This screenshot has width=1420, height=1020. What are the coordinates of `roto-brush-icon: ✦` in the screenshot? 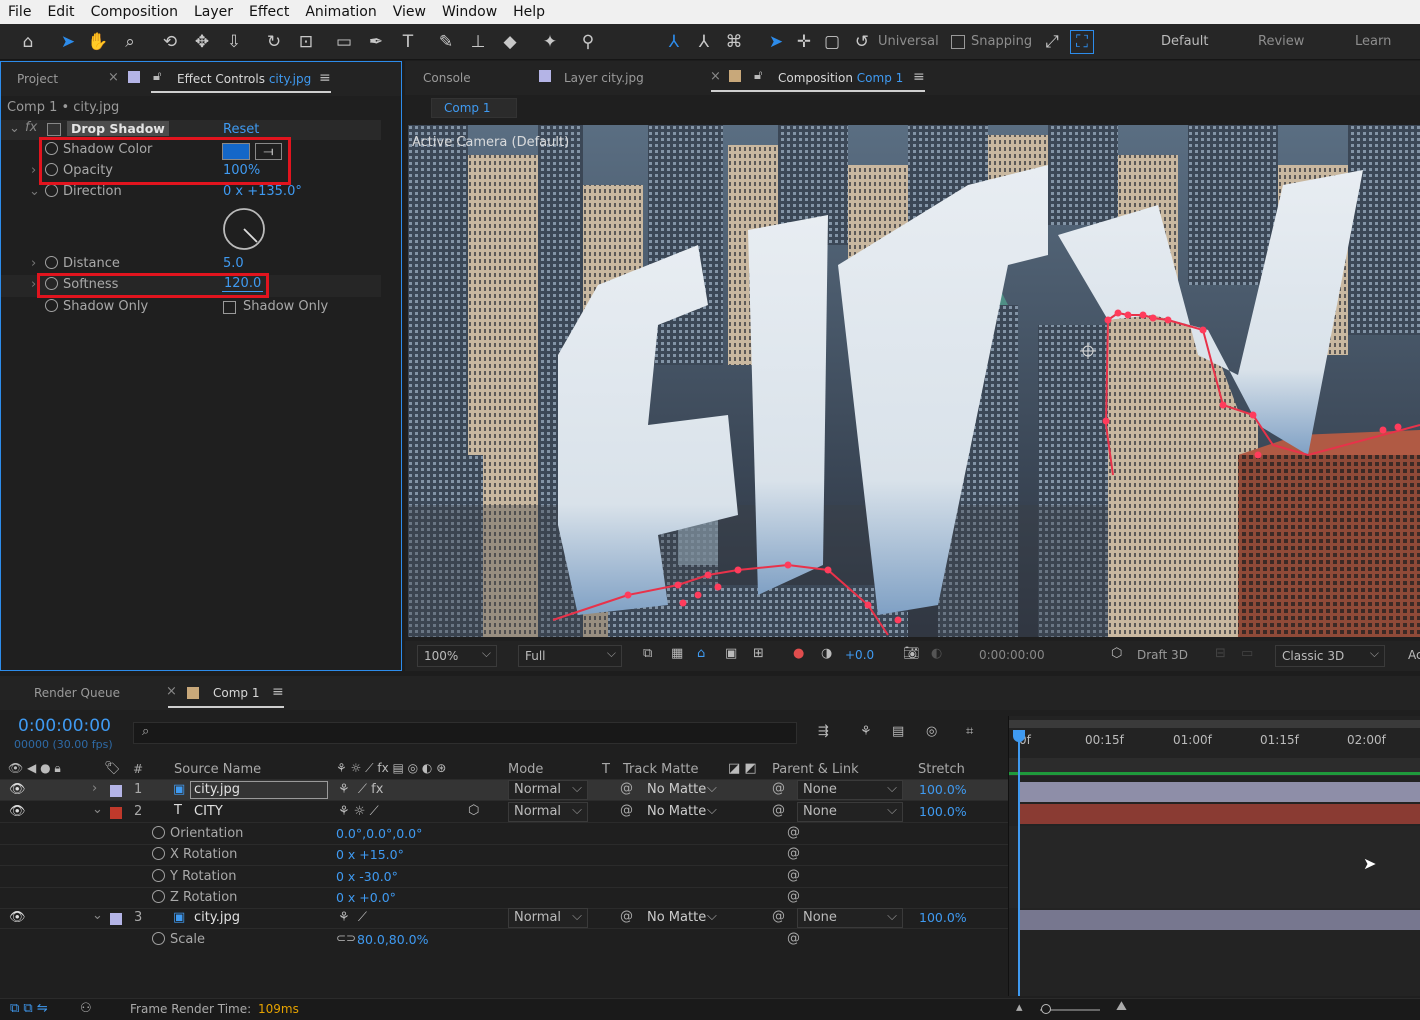 It's located at (550, 42).